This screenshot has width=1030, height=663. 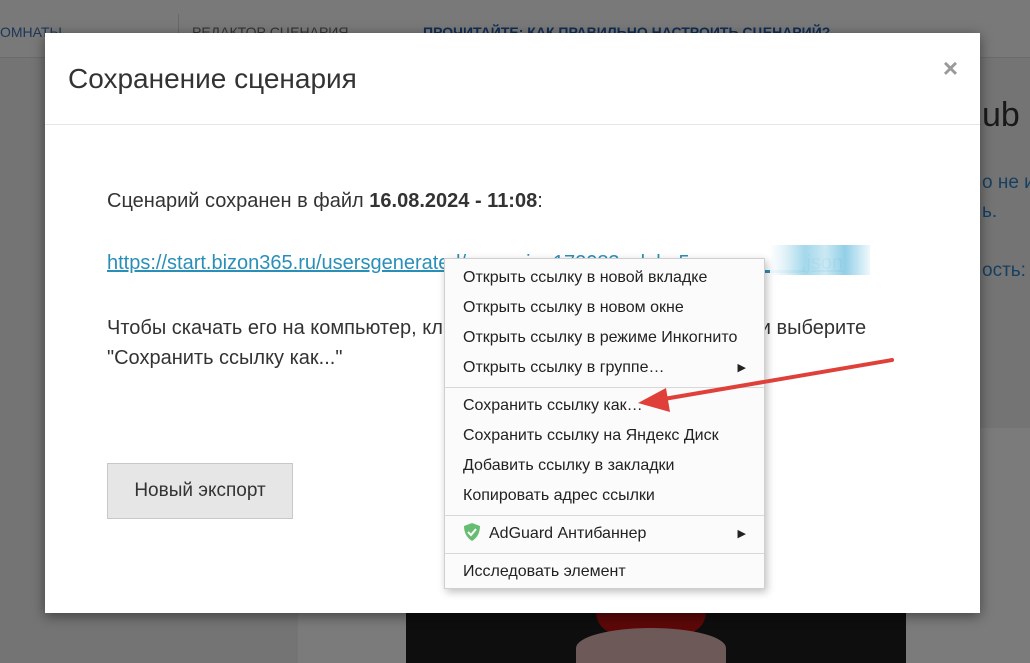 I want to click on shield-check-icon, so click(x=472, y=532).